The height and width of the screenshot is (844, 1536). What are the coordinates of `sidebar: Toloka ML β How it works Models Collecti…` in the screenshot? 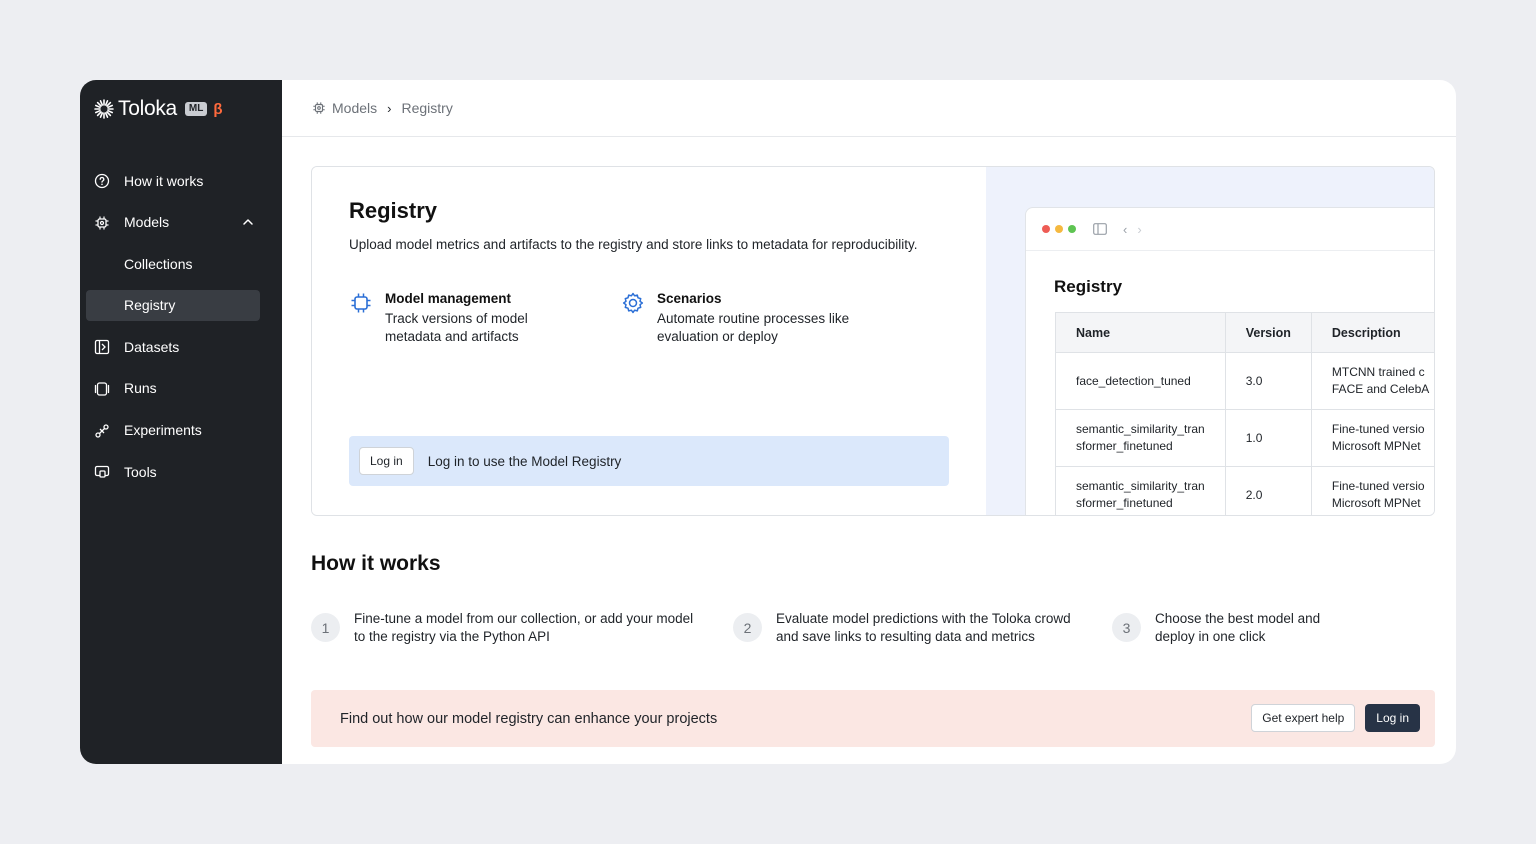 It's located at (181, 422).